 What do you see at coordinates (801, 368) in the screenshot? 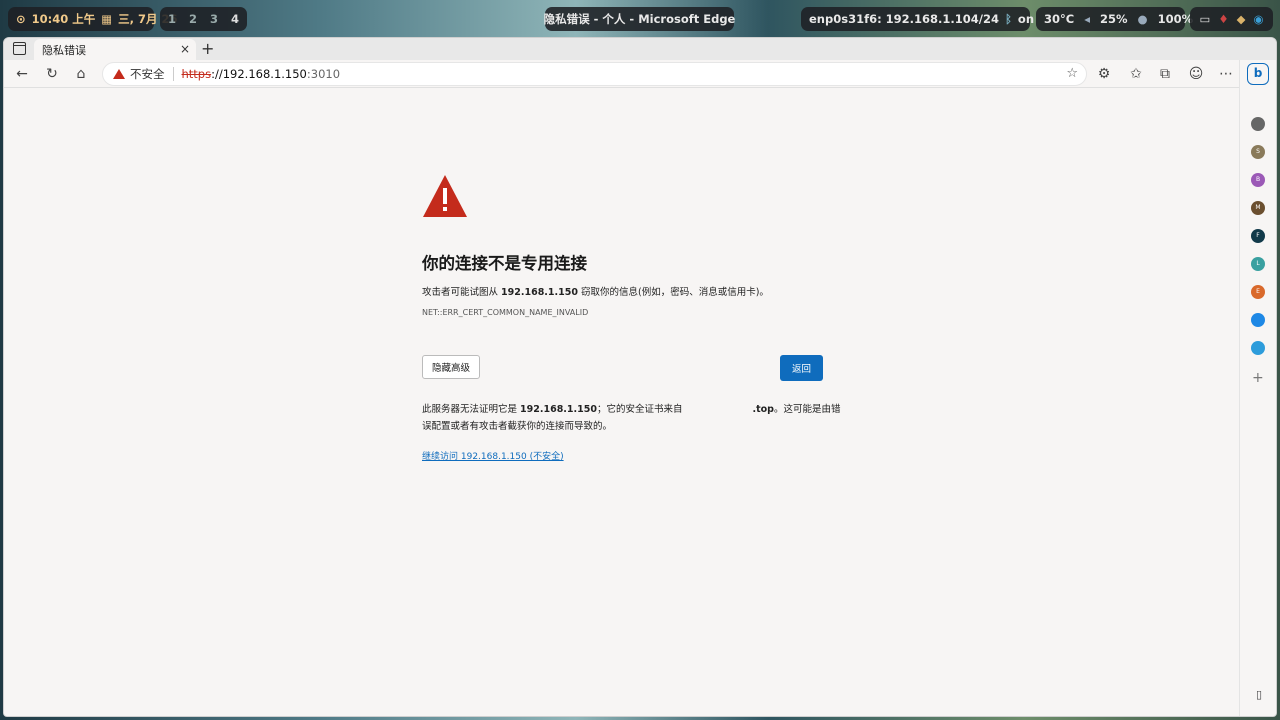
I see `back-button: 返回` at bounding box center [801, 368].